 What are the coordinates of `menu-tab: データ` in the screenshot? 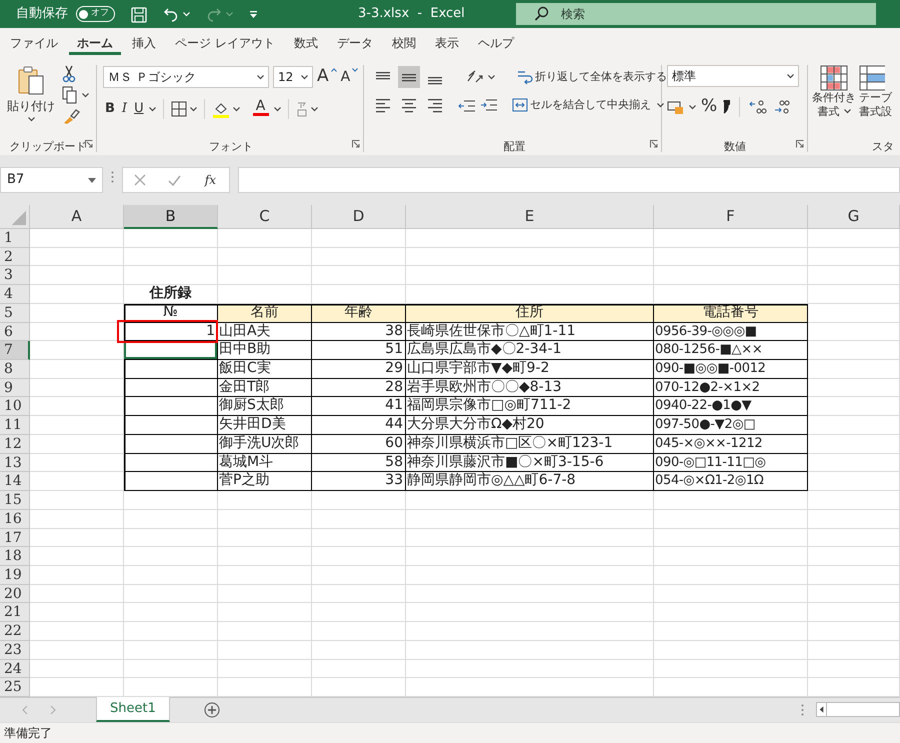 It's located at (354, 44).